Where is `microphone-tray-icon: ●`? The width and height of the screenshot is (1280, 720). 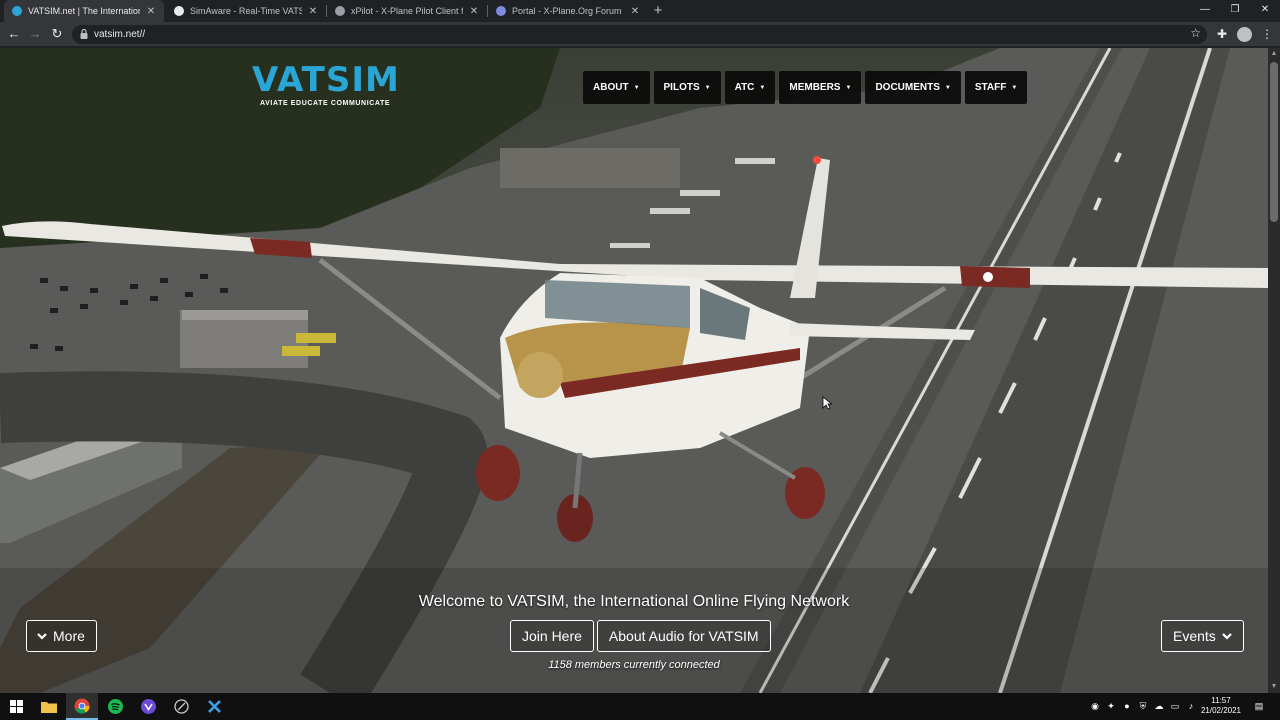
microphone-tray-icon: ● is located at coordinates (1127, 706).